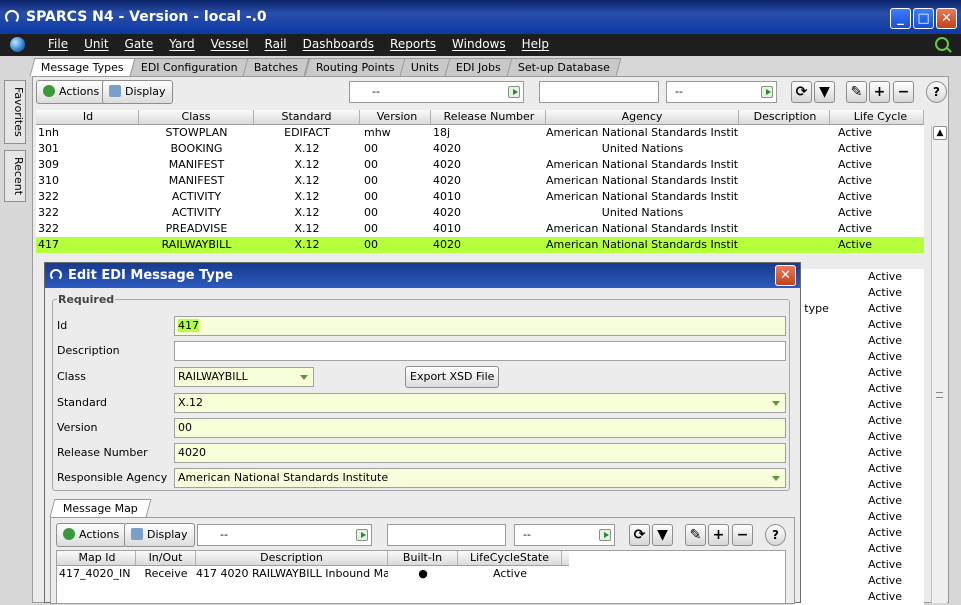 Image resolution: width=961 pixels, height=605 pixels. Describe the element at coordinates (784, 117) in the screenshot. I see `column-description: Description` at that location.